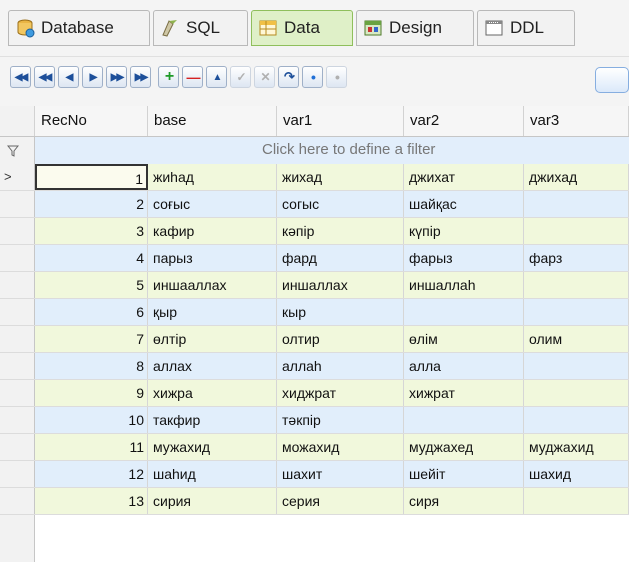 This screenshot has height=562, width=629. I want to click on cell-base: шаһид, so click(212, 474).